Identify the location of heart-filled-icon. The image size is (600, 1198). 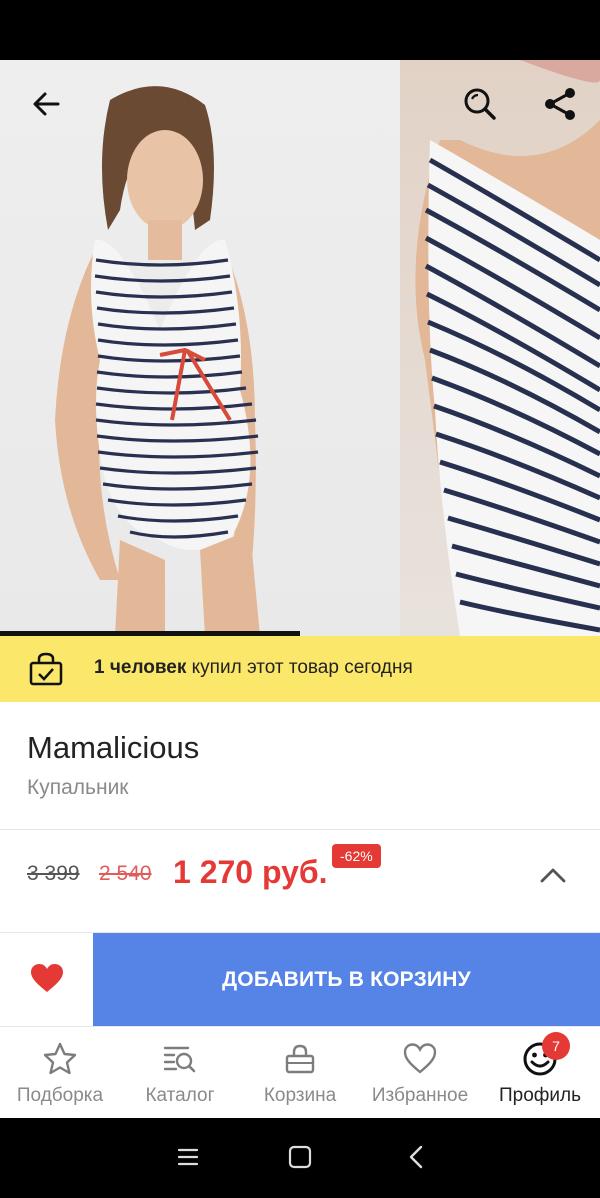
(47, 980).